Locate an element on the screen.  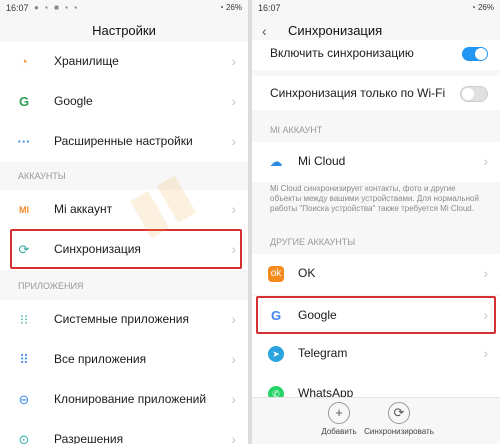
cloud-icon: ☁ is located at coordinates (276, 161).